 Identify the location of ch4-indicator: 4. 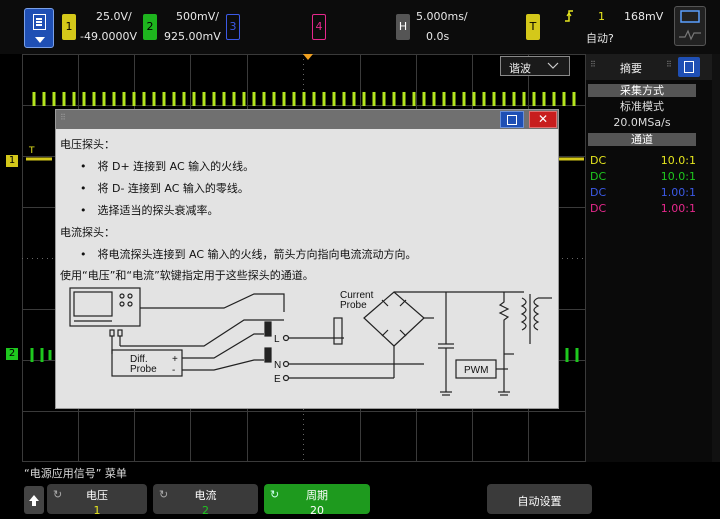
(319, 27).